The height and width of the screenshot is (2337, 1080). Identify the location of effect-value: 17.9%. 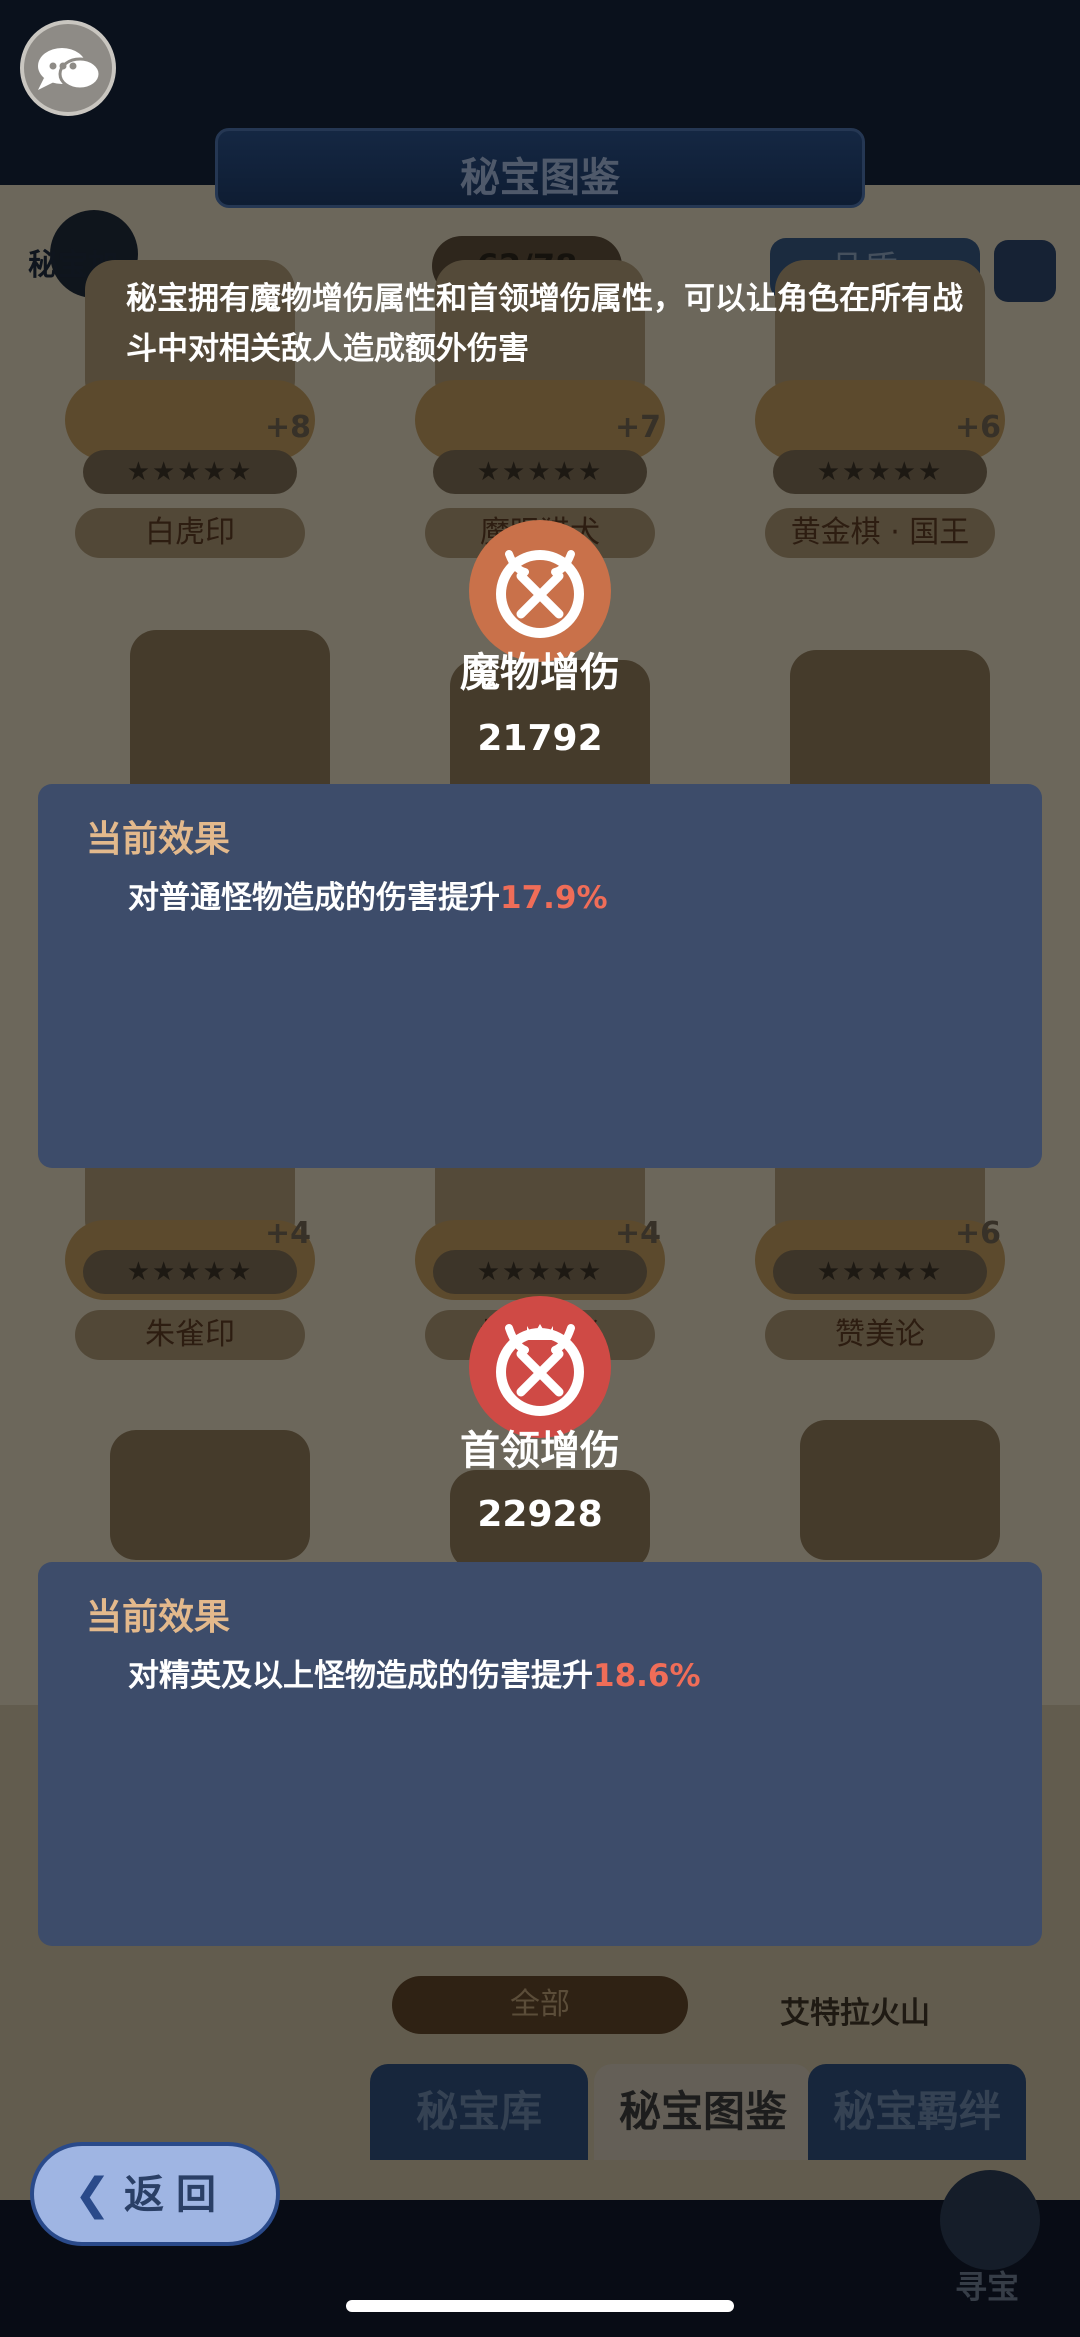
(554, 898).